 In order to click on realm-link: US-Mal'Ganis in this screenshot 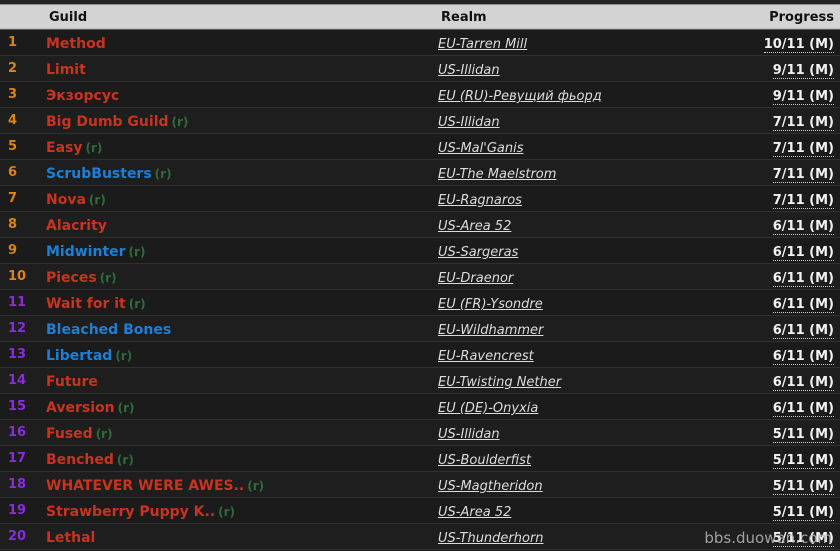, I will do `click(481, 148)`.